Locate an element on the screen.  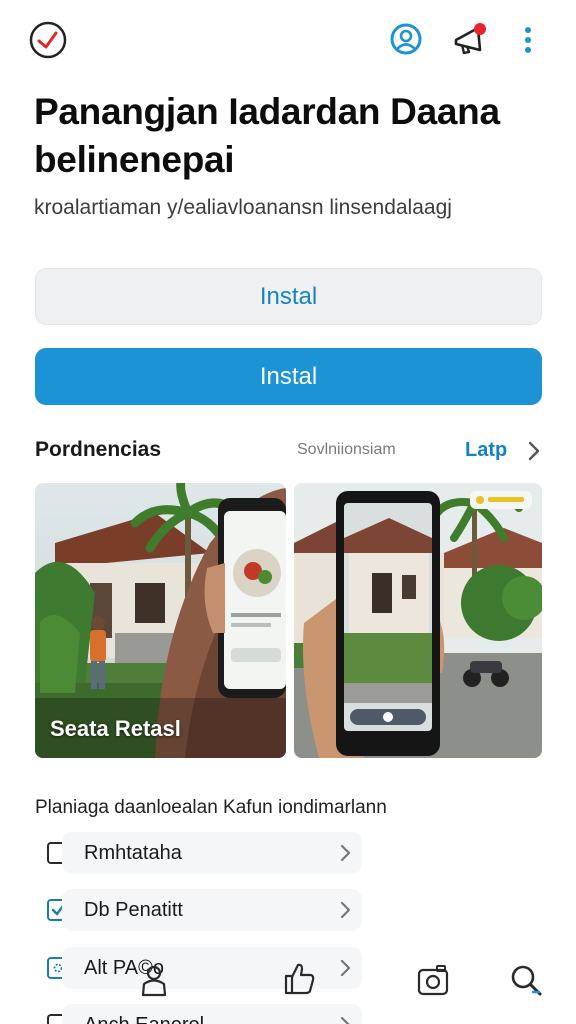
list-item-label: Db Penatitt is located at coordinates (133, 910).